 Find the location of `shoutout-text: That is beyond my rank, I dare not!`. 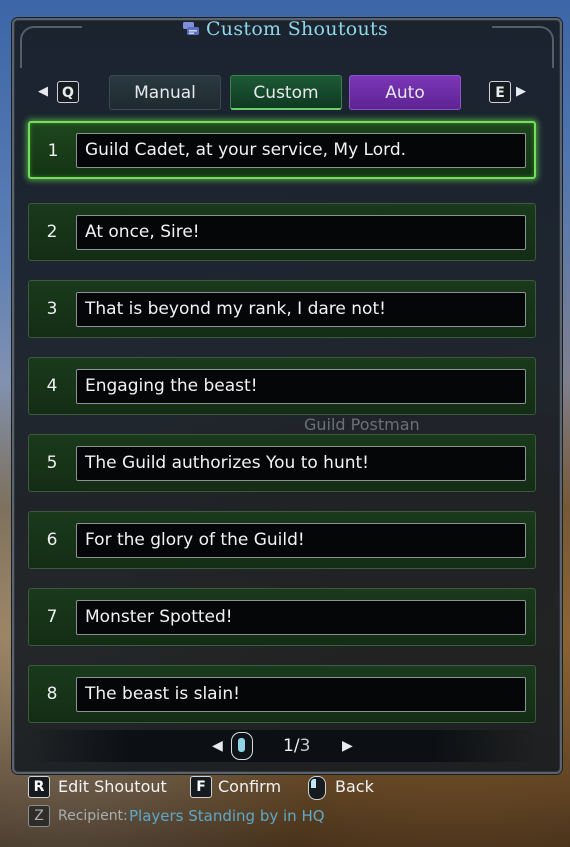

shoutout-text: That is beyond my rank, I dare not! is located at coordinates (301, 309).